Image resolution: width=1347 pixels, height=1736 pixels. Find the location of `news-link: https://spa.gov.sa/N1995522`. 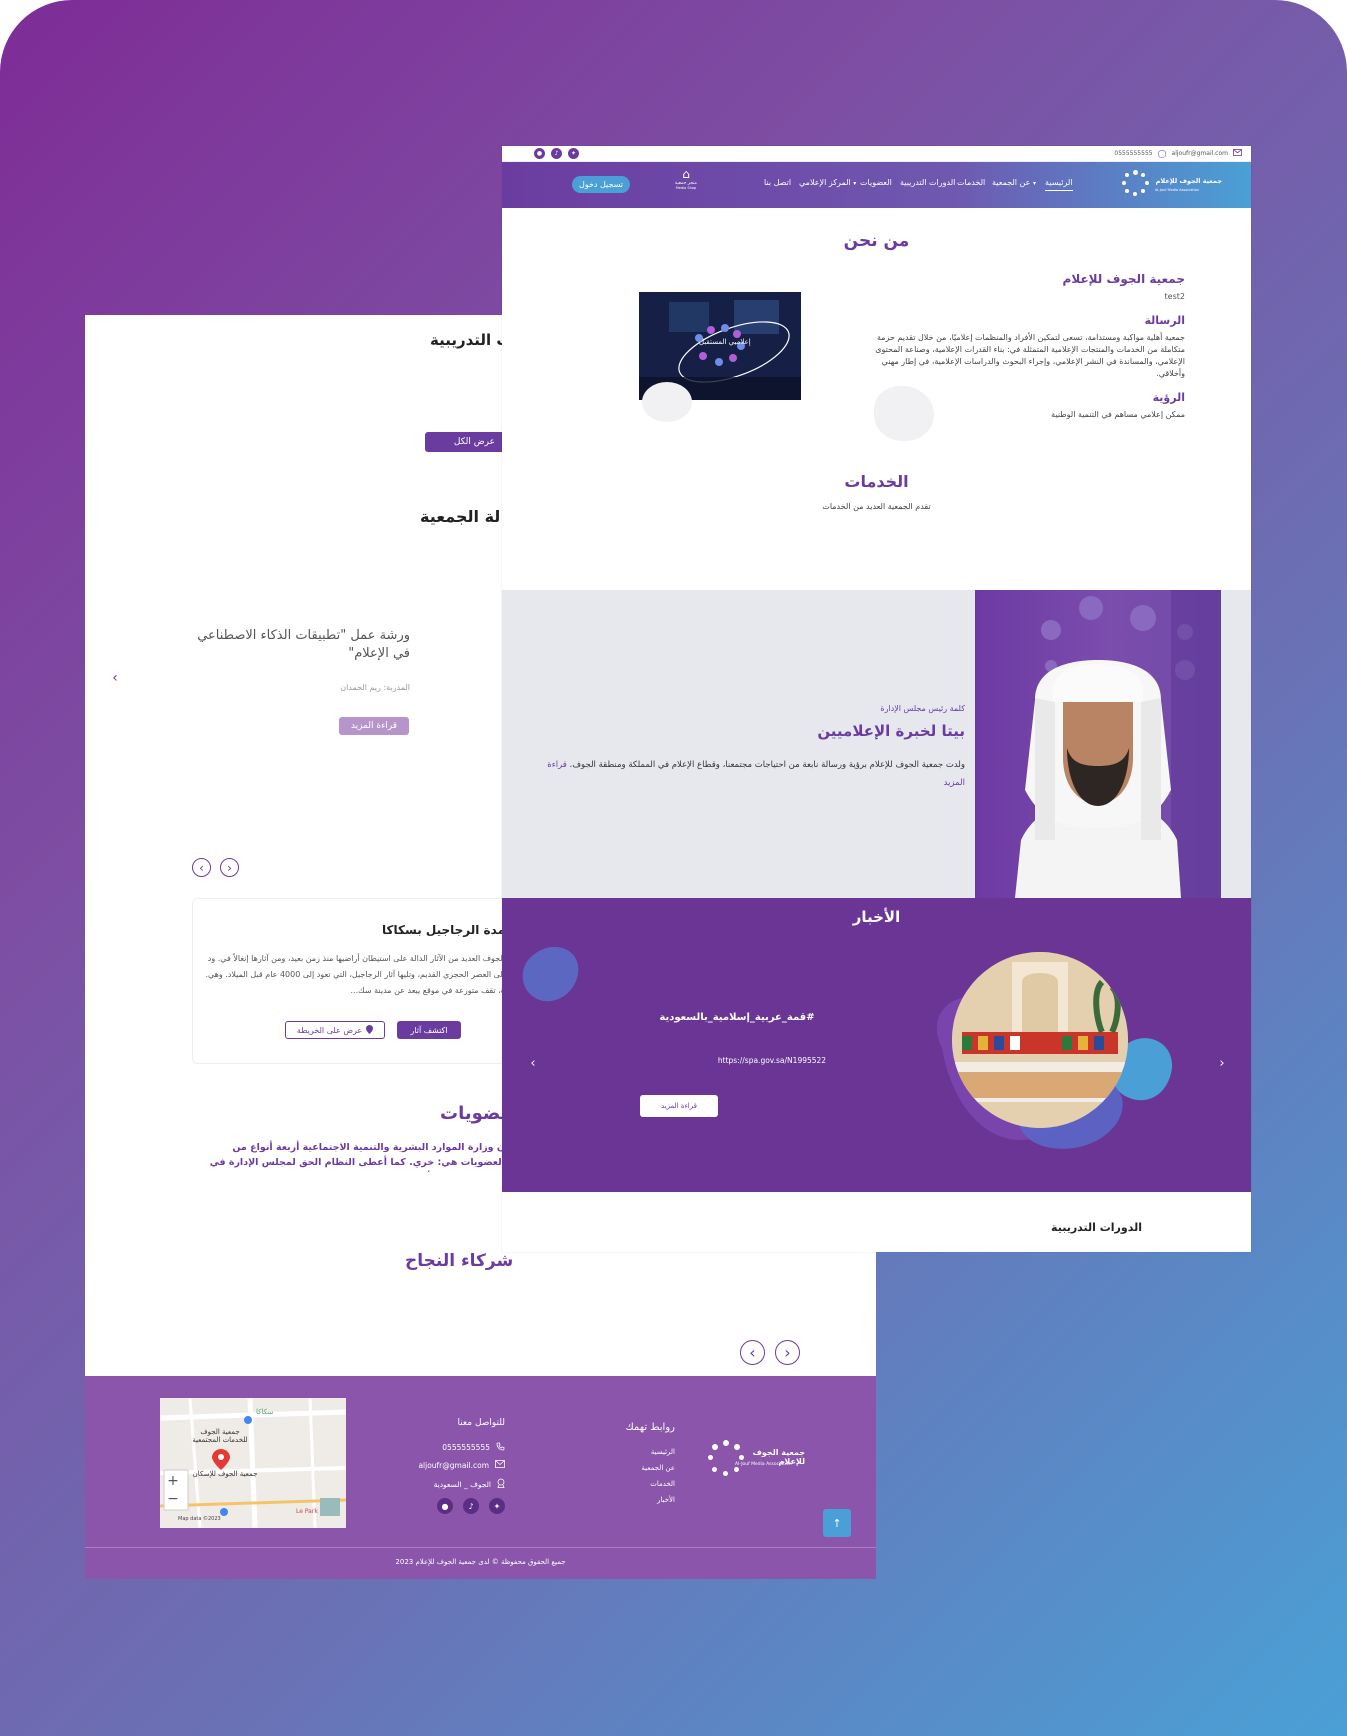

news-link: https://spa.gov.sa/N1995522 is located at coordinates (772, 1060).